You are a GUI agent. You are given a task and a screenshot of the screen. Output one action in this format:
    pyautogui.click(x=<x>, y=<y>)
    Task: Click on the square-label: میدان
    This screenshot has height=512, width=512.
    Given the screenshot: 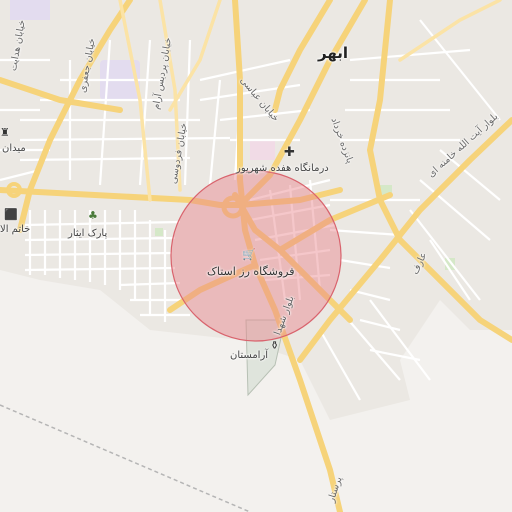 What is the action you would take?
    pyautogui.click(x=14, y=148)
    